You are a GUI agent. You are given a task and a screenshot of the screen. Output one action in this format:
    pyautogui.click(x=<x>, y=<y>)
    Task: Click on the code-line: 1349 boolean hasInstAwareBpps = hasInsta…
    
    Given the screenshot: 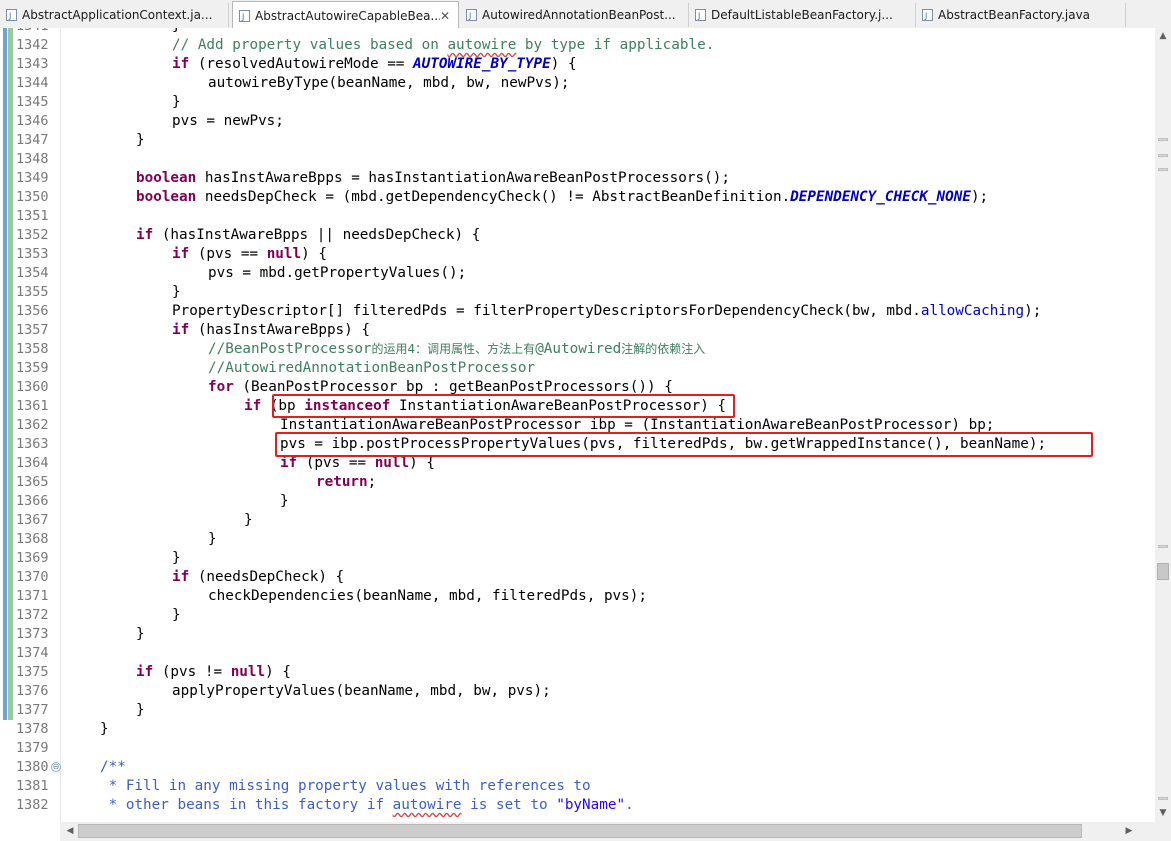 What is the action you would take?
    pyautogui.click(x=577, y=178)
    